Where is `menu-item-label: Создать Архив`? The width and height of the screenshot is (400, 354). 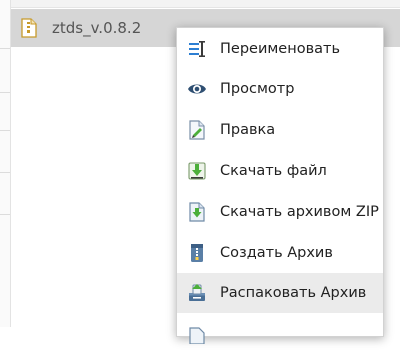 menu-item-label: Создать Архив is located at coordinates (276, 253).